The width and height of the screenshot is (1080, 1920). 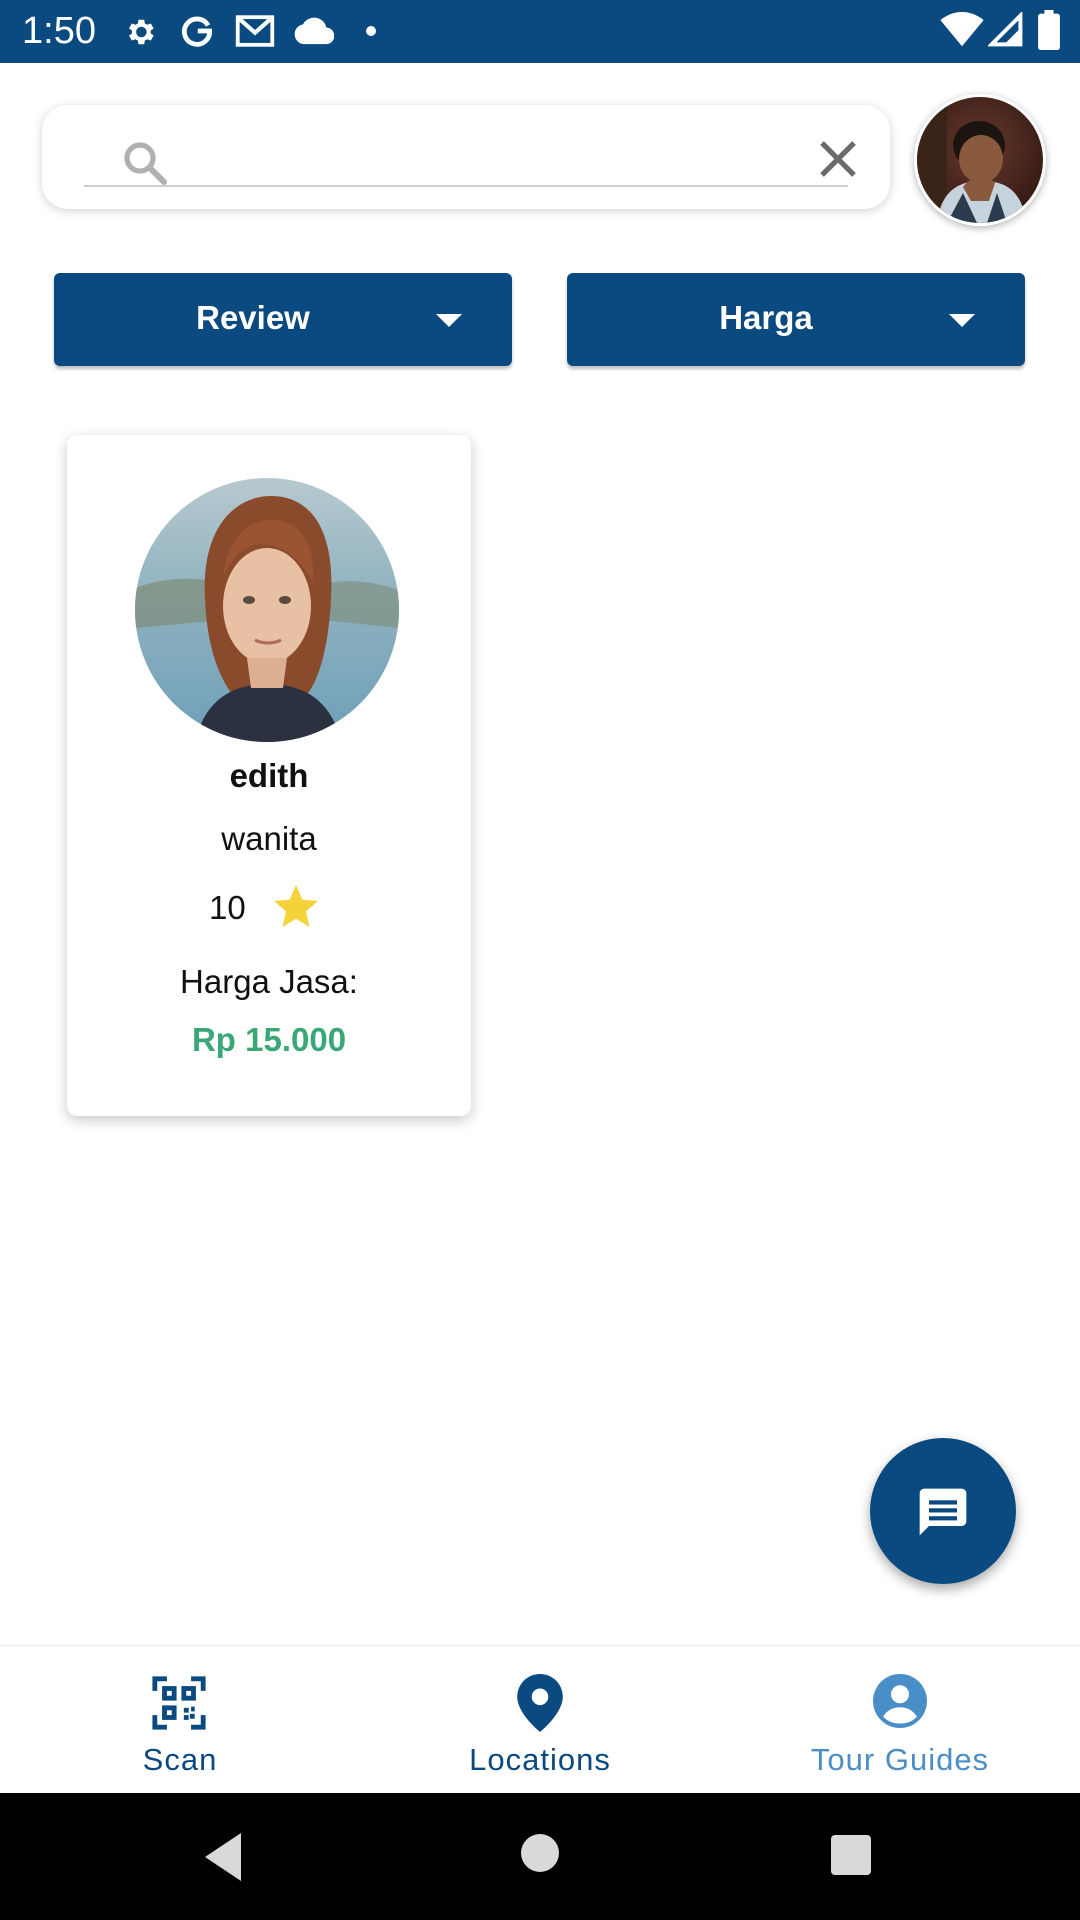 I want to click on search-input, so click(x=474, y=158).